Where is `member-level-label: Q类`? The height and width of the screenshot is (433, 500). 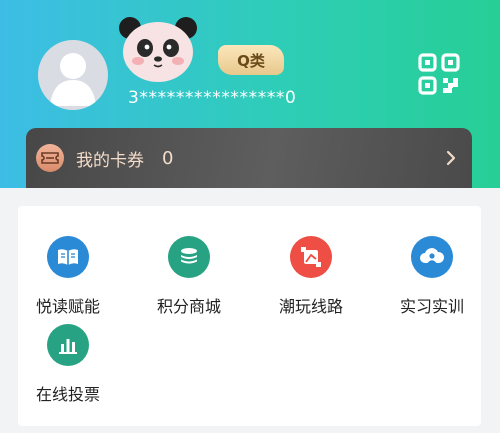
member-level-label: Q类 is located at coordinates (251, 60).